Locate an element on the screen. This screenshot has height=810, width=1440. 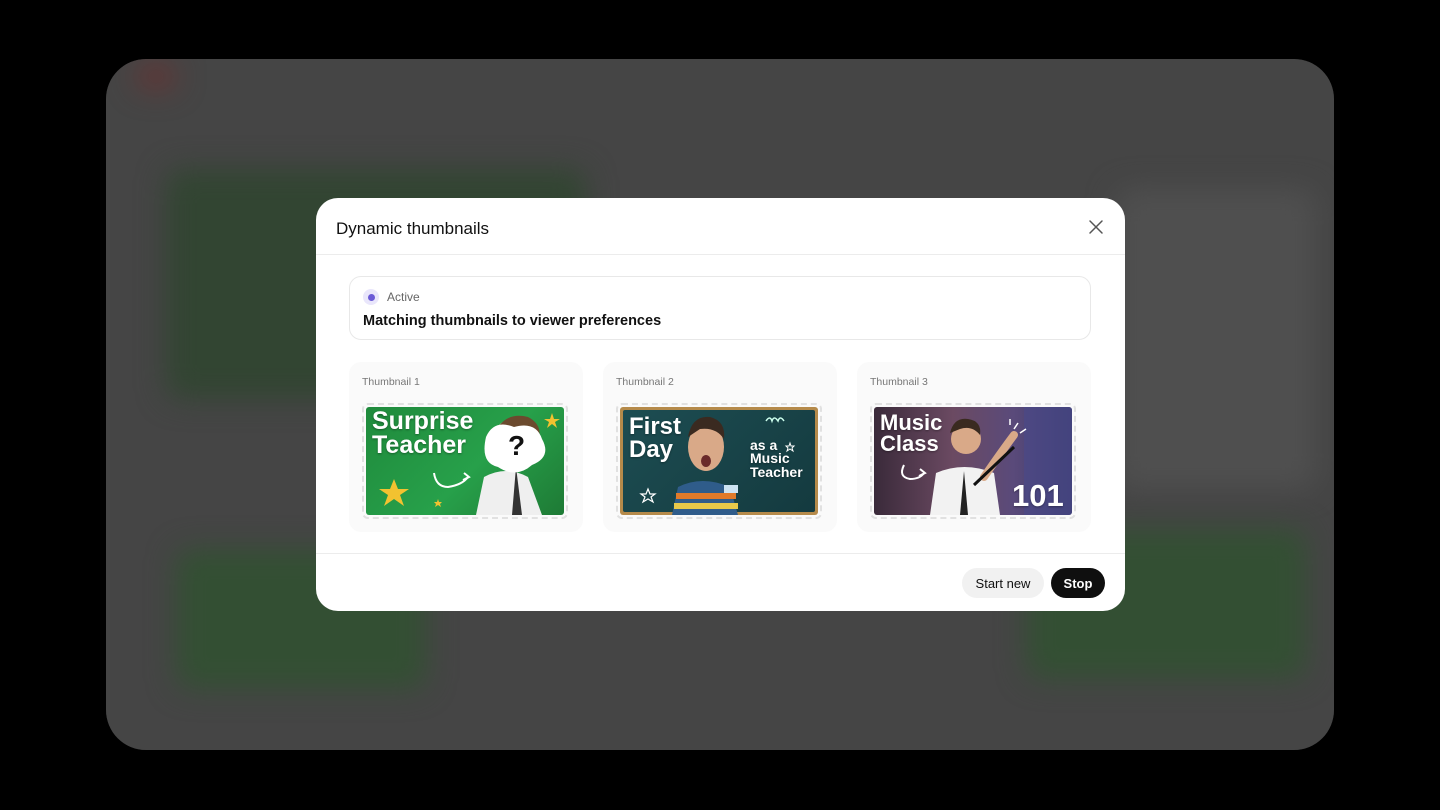
thumbnail-question-mark: ? is located at coordinates (517, 445).